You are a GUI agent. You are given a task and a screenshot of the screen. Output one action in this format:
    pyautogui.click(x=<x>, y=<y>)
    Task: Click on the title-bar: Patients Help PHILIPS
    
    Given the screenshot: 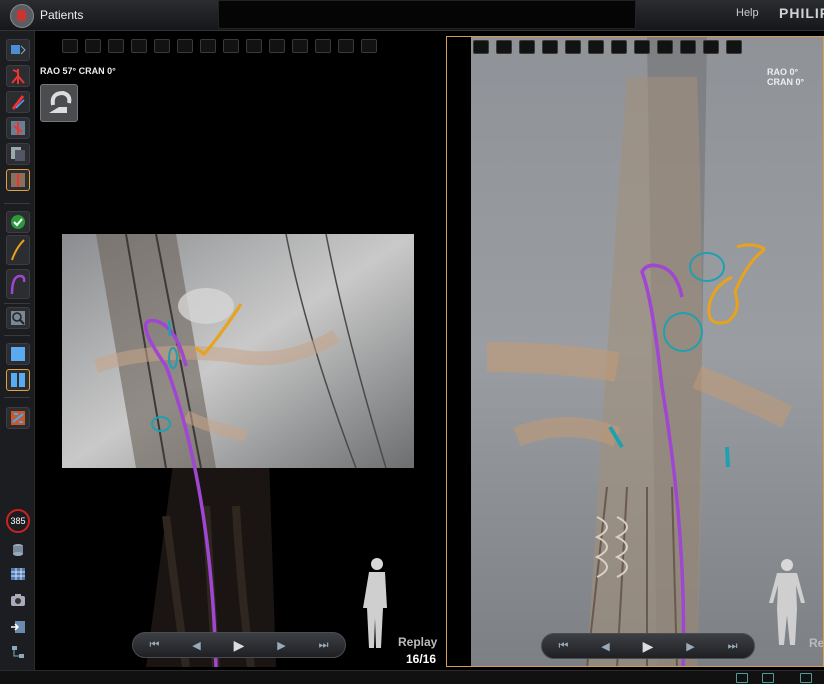 What is the action you would take?
    pyautogui.click(x=412, y=15)
    